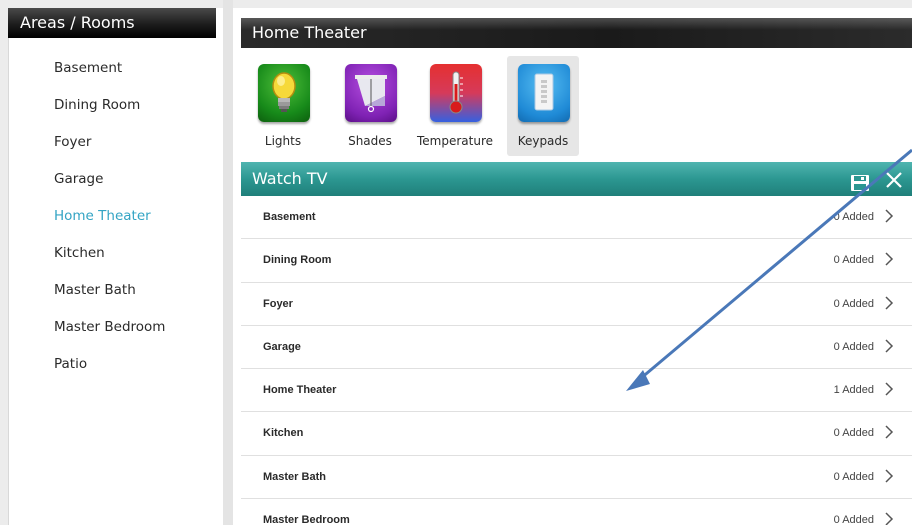  Describe the element at coordinates (576, 512) in the screenshot. I see `table-row: Master Bedroom 0 Added` at that location.